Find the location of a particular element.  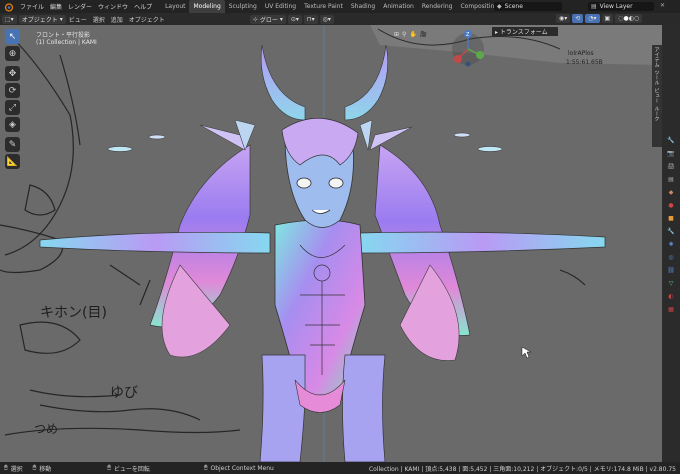

view-layer-remove-icon: ✕ is located at coordinates (662, 5).